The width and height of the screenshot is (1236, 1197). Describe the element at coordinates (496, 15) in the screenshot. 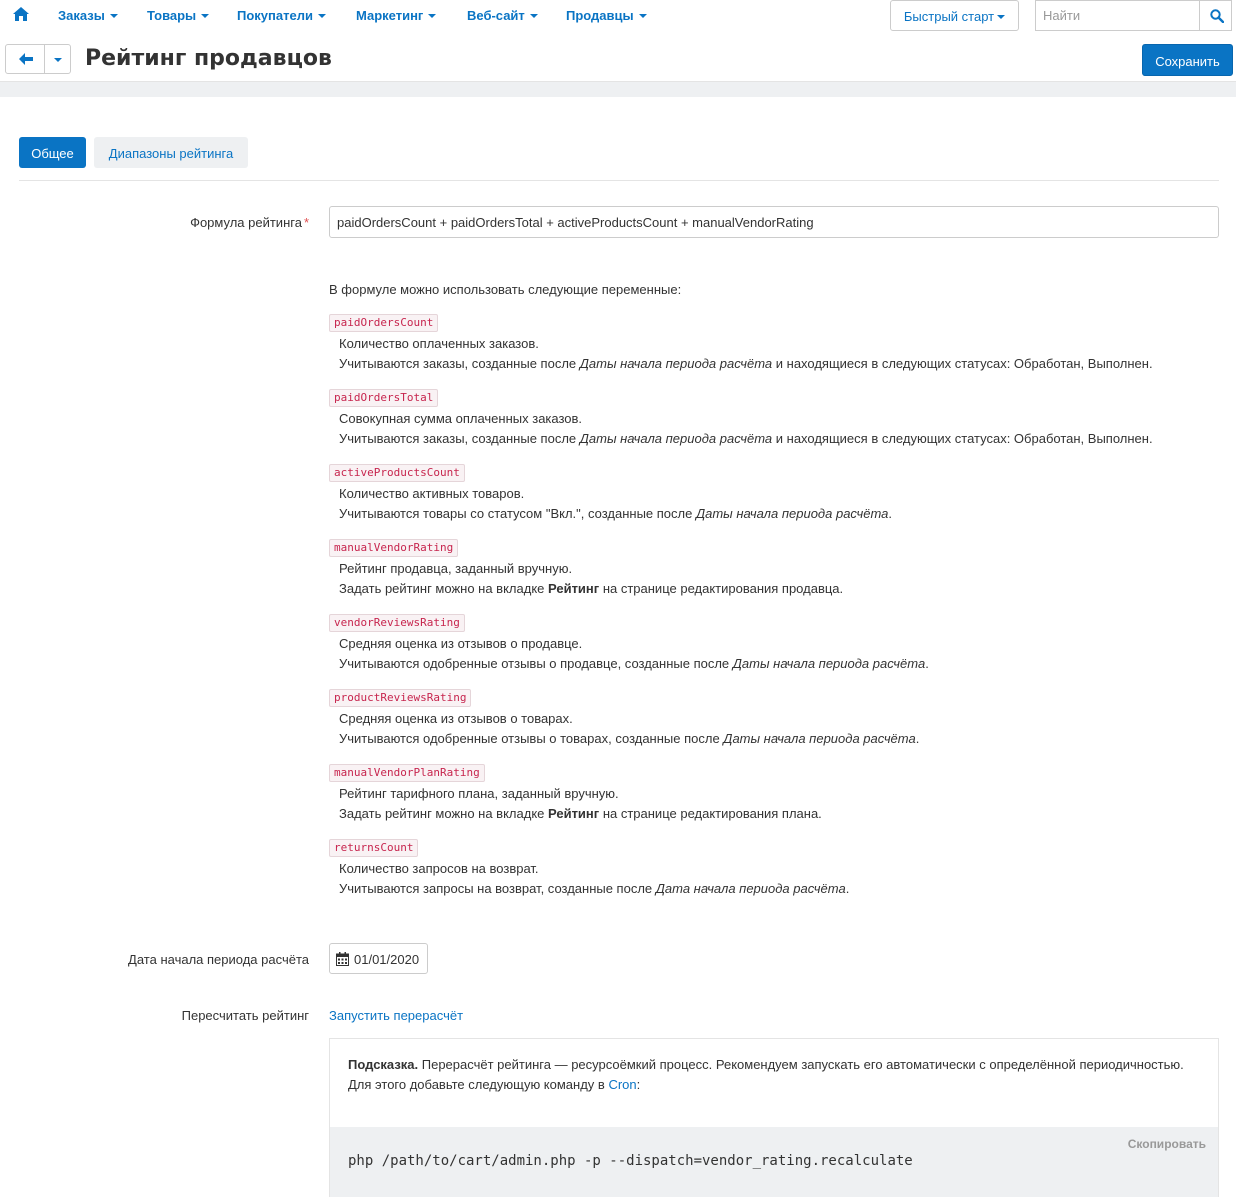

I see `nav-website-label: Веб-сайт` at that location.